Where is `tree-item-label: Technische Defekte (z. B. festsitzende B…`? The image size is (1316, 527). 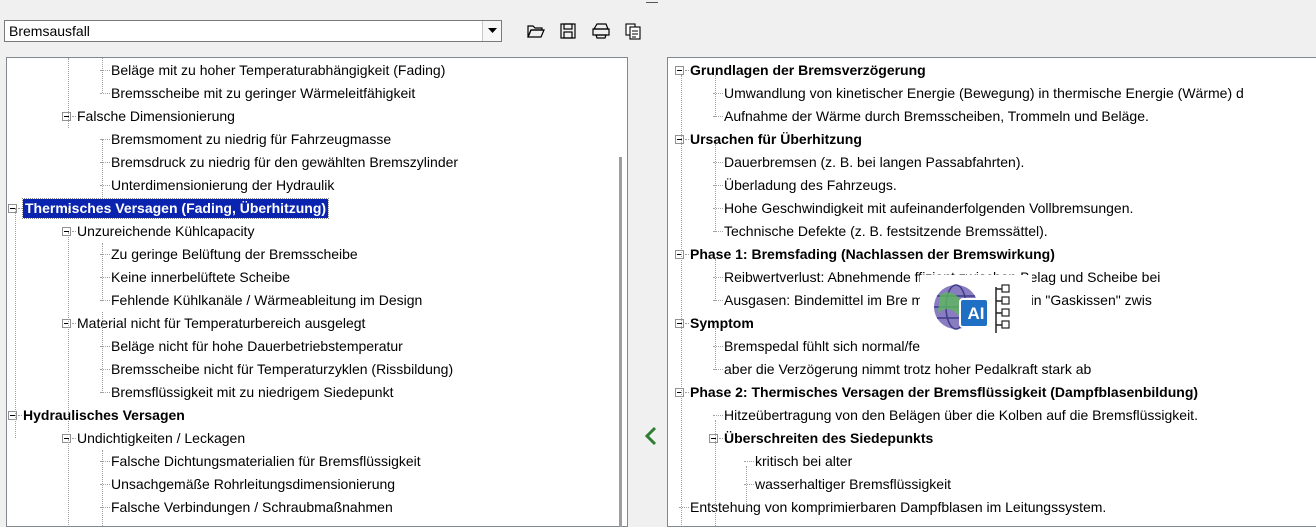
tree-item-label: Technische Defekte (z. B. festsitzende B… is located at coordinates (886, 231).